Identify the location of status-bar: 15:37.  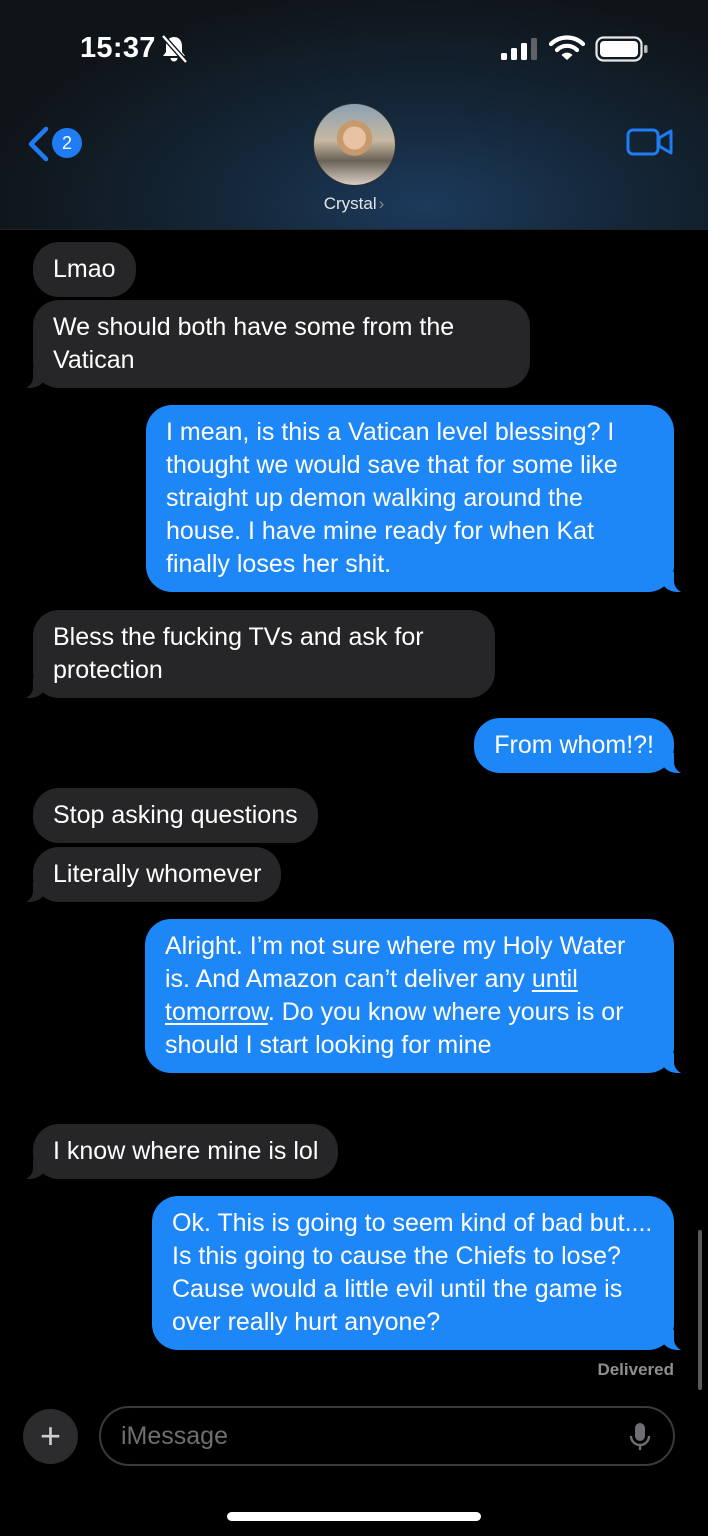
(354, 50).